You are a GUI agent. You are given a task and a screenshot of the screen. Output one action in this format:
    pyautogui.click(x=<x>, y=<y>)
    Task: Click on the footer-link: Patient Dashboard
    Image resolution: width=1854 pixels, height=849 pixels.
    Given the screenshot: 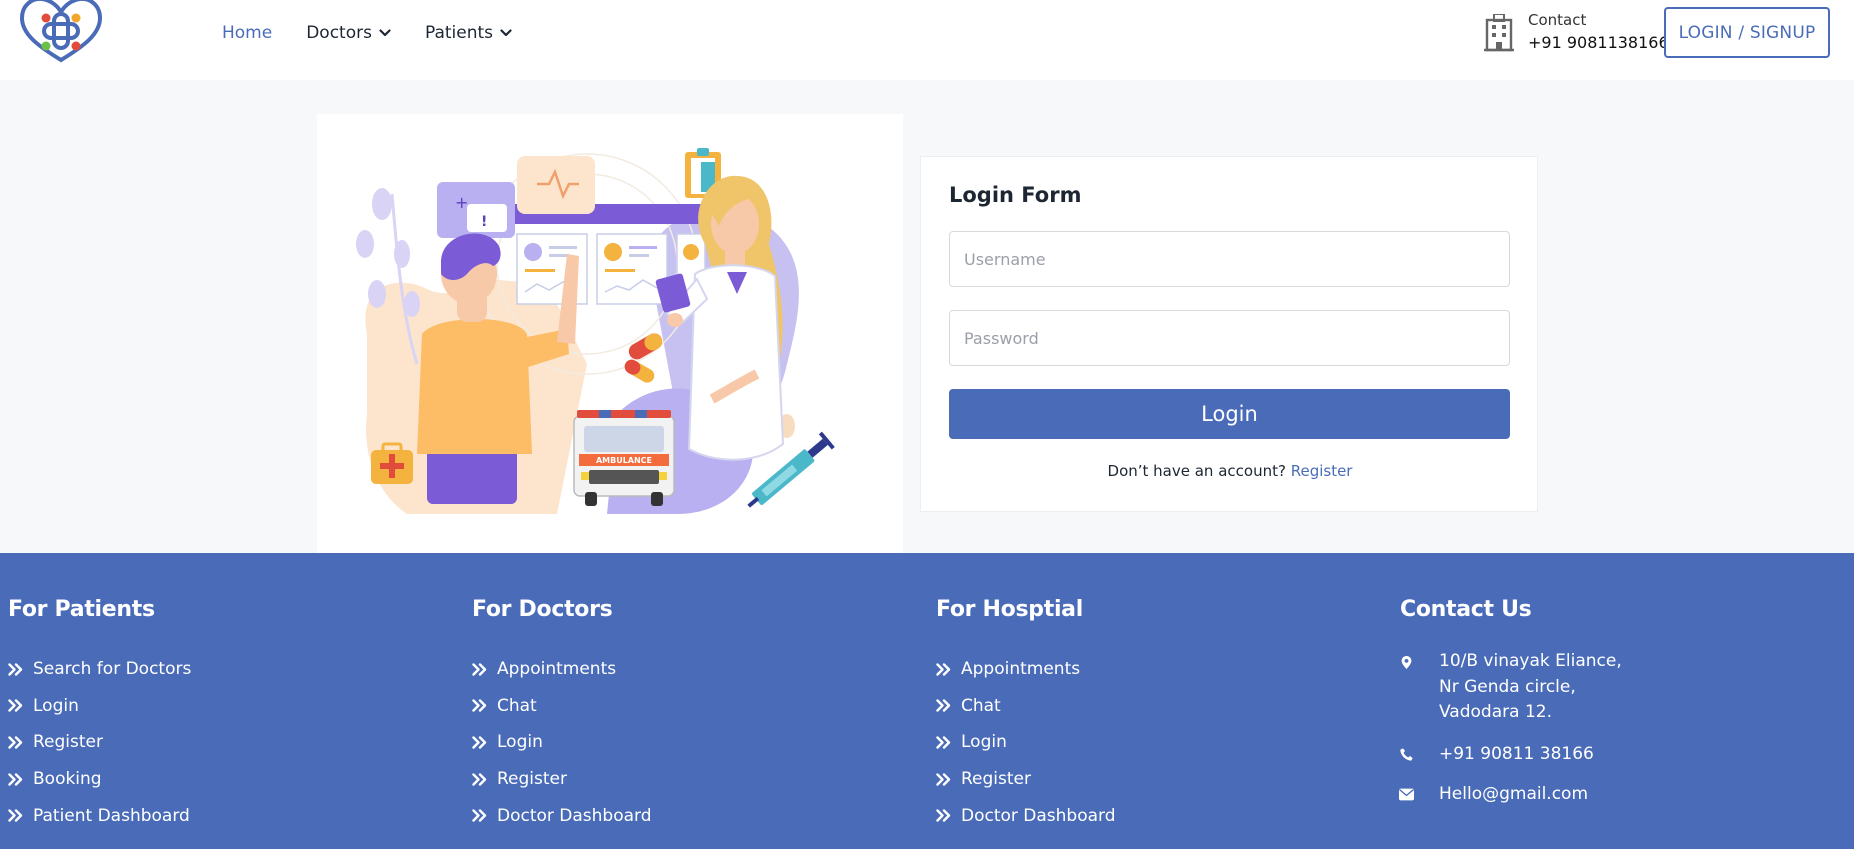 What is the action you would take?
    pyautogui.click(x=99, y=815)
    